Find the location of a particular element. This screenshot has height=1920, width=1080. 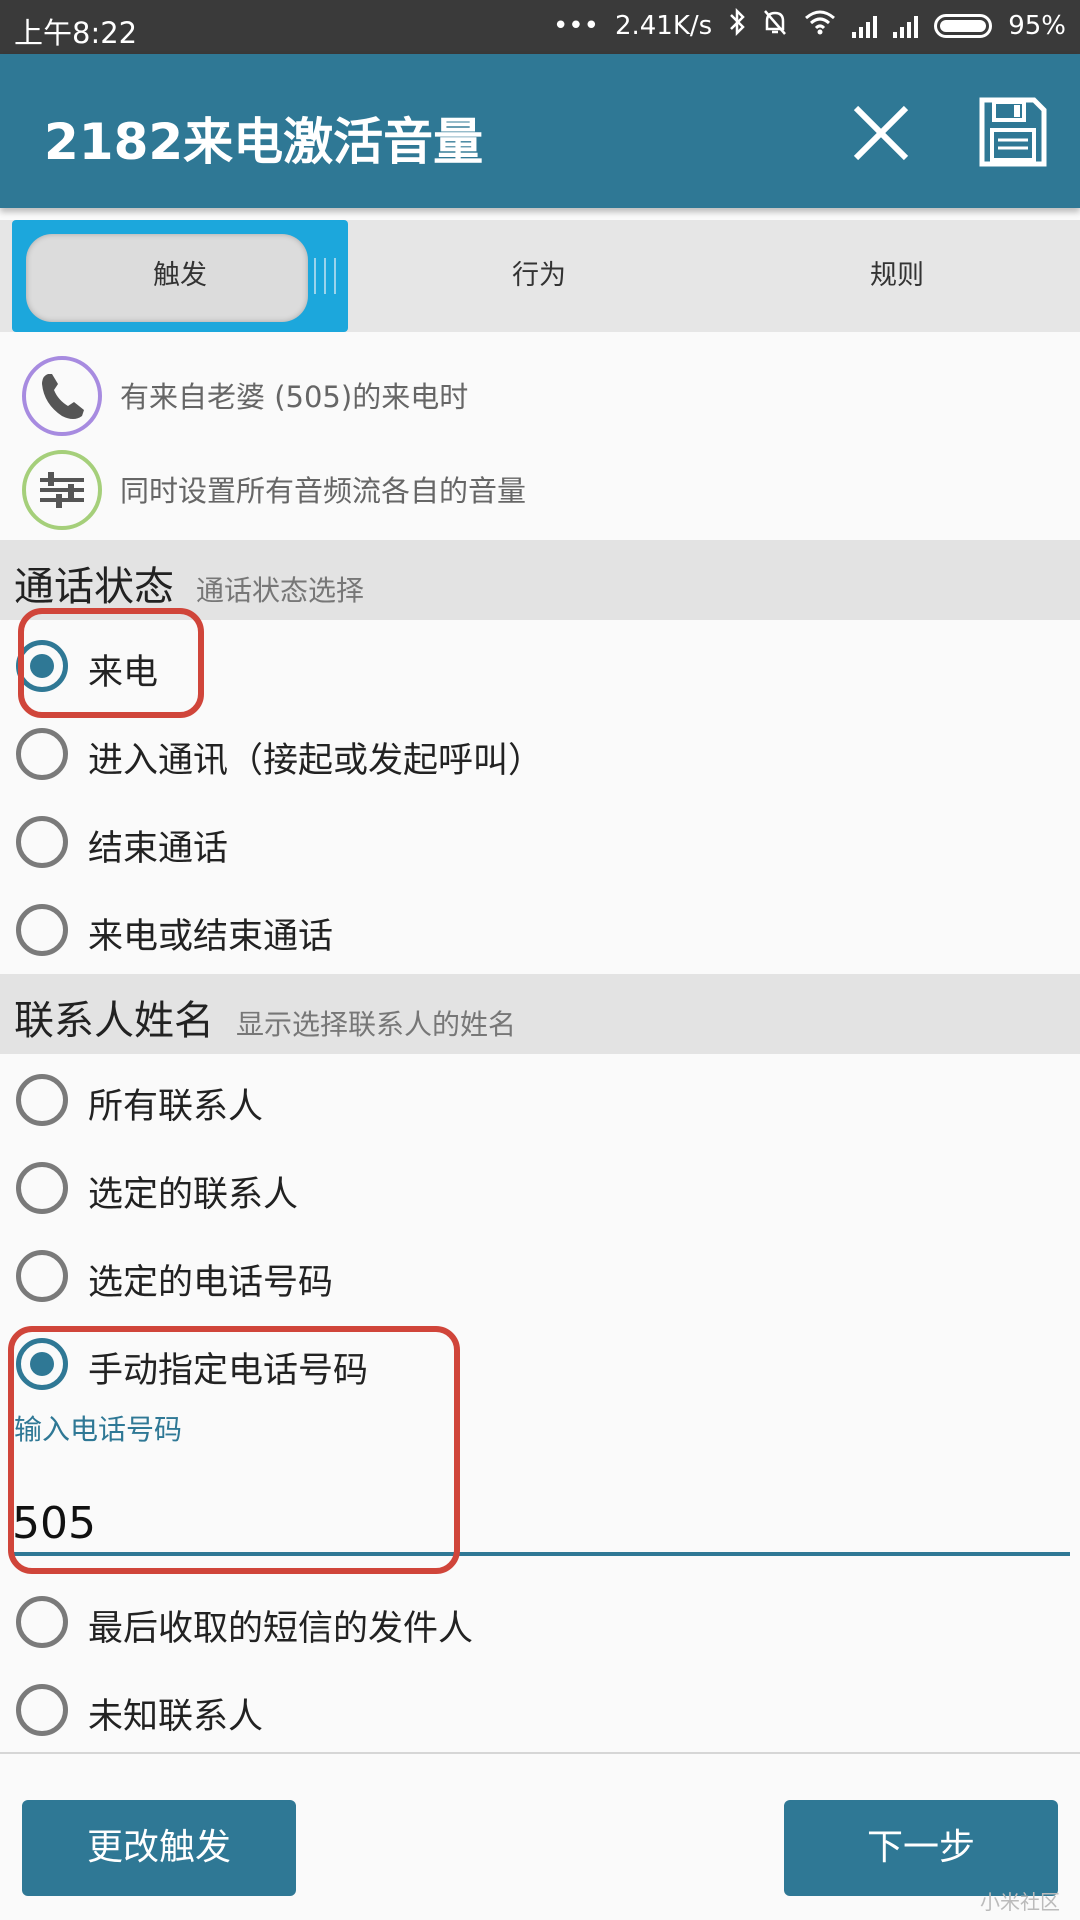

tab-label: 触发 is located at coordinates (180, 275).